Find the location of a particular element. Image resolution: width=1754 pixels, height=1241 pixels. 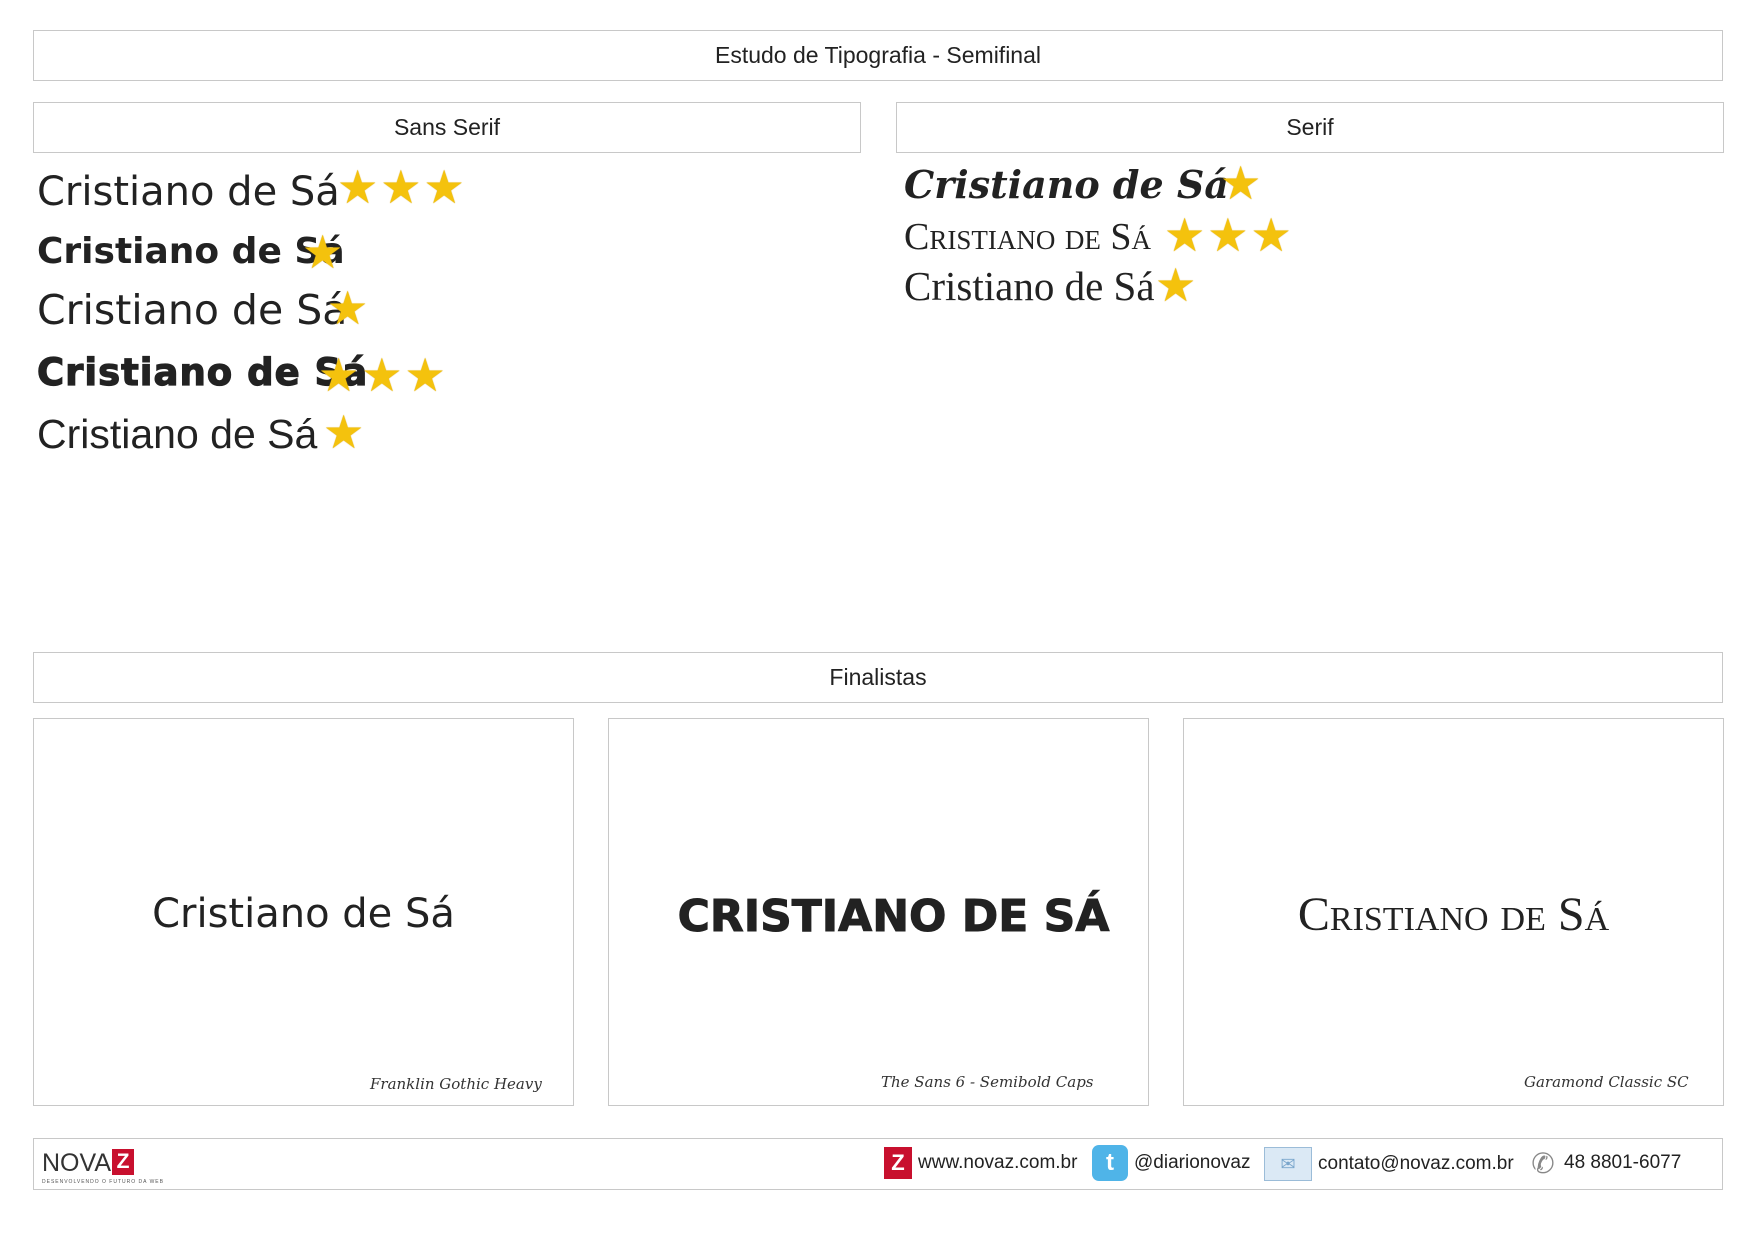

serif-sample-1: Cristiano de Sá is located at coordinates (1066, 184).